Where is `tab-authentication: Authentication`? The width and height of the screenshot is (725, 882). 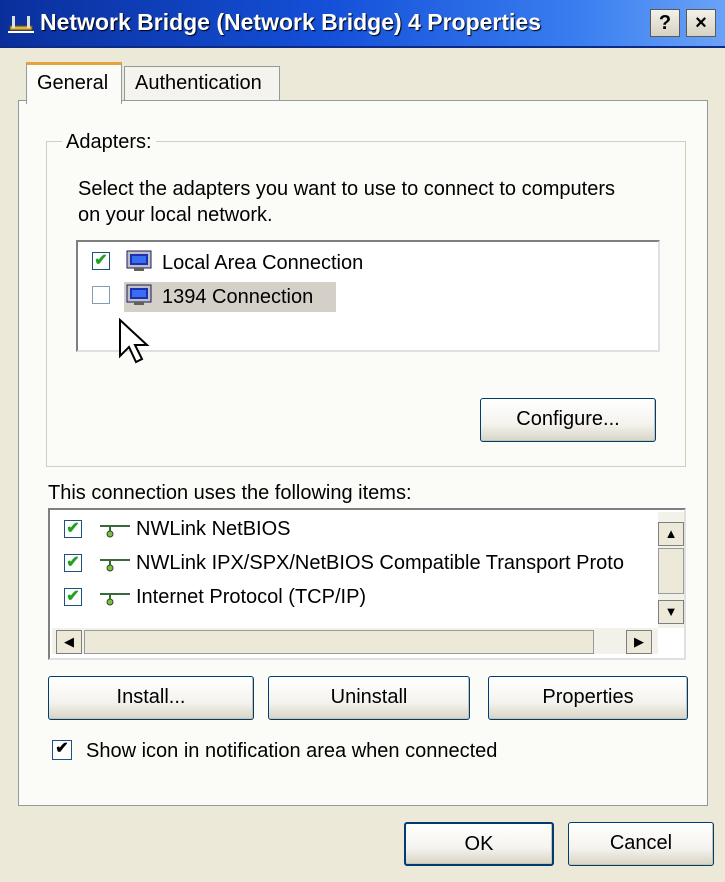
tab-authentication: Authentication is located at coordinates (202, 83).